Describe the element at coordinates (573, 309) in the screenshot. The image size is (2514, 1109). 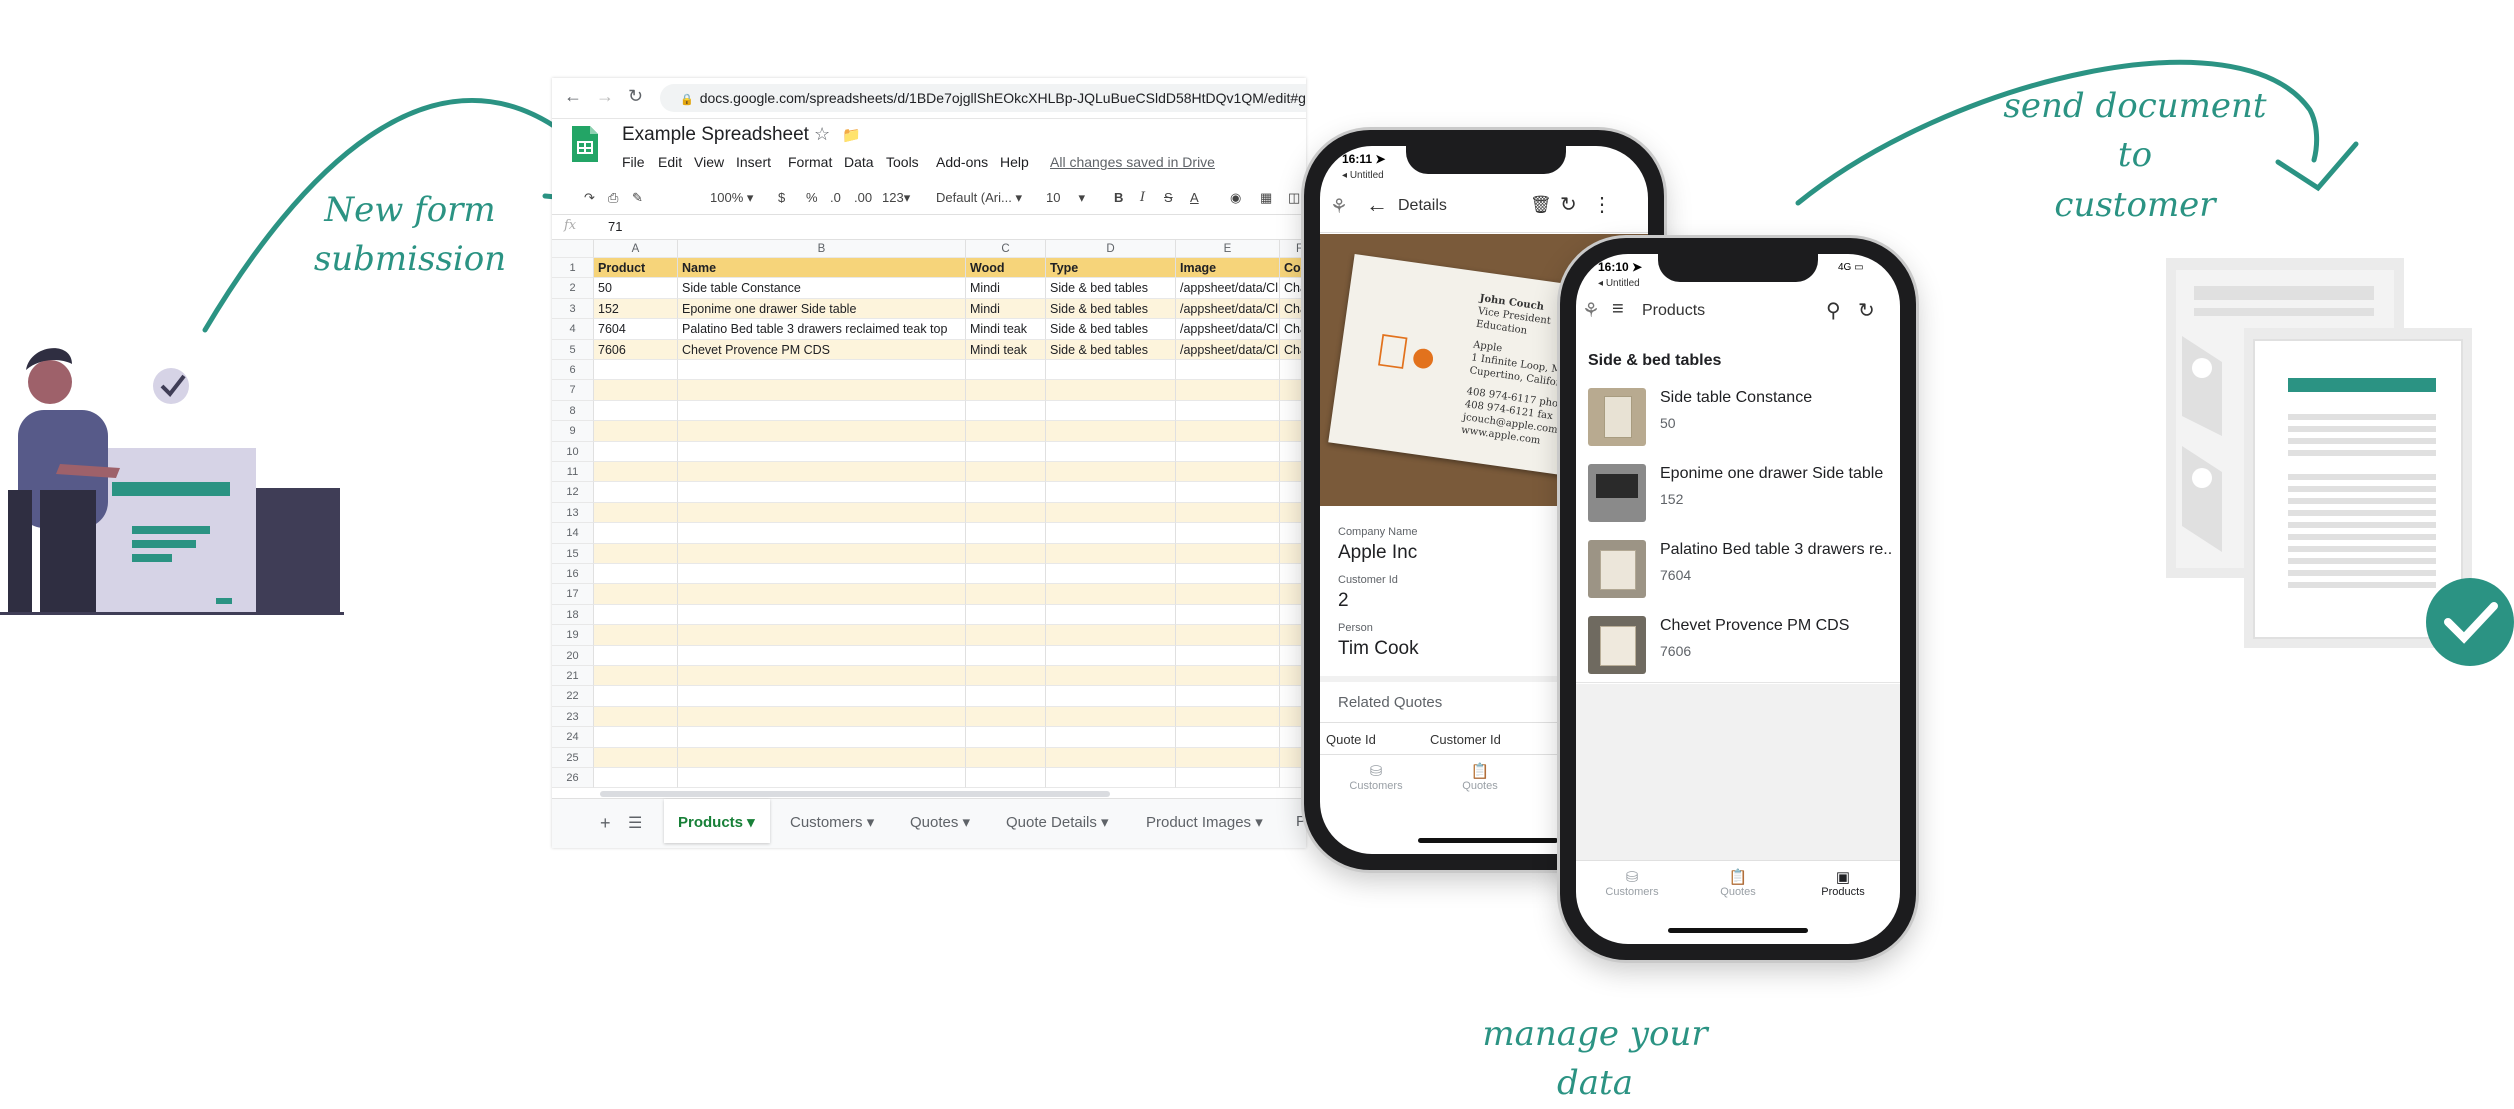
I see `row-number: 3` at that location.